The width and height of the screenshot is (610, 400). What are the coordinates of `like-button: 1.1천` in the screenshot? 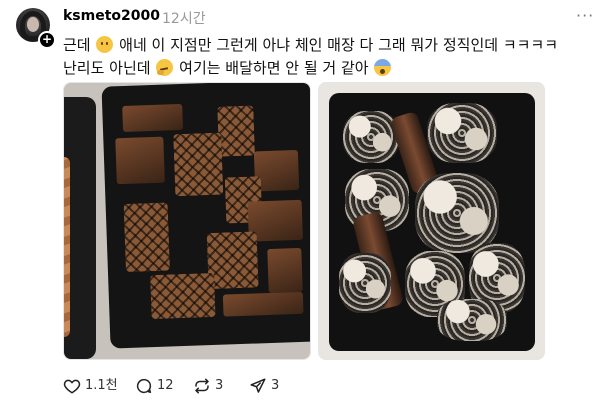 It's located at (93, 386).